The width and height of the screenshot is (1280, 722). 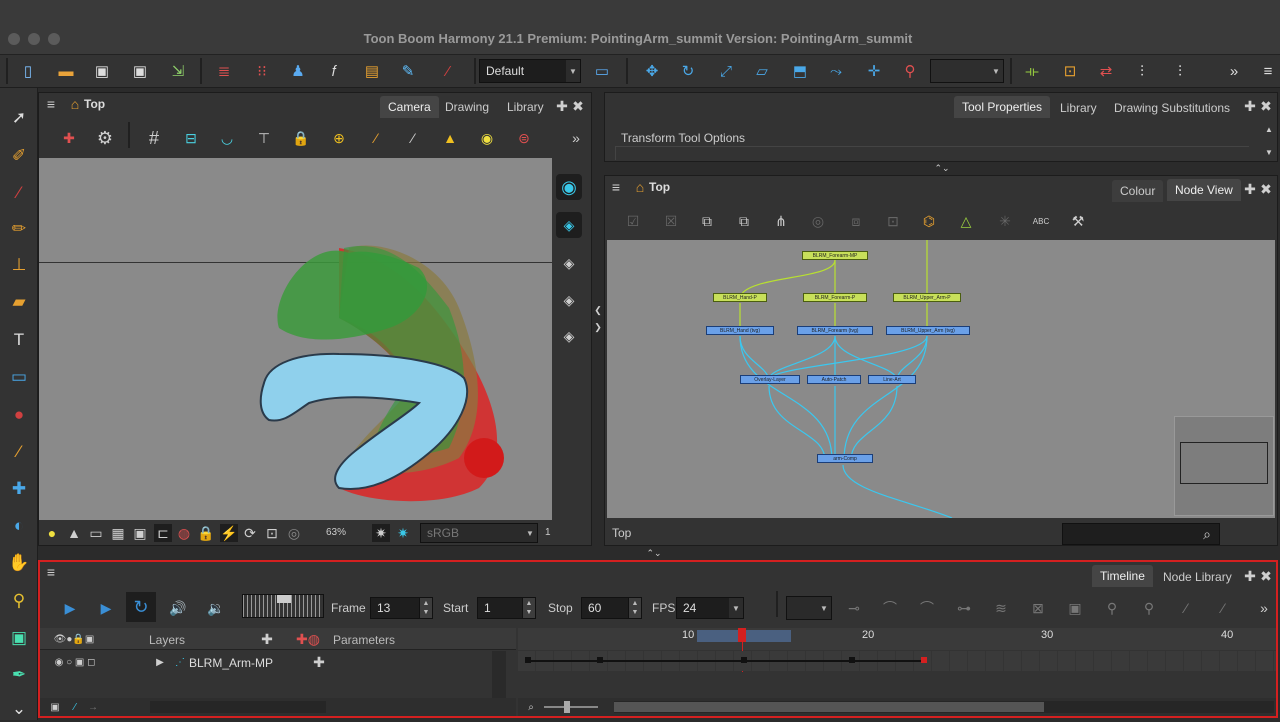 I want to click on add-icon: ✚, so click(x=319, y=662).